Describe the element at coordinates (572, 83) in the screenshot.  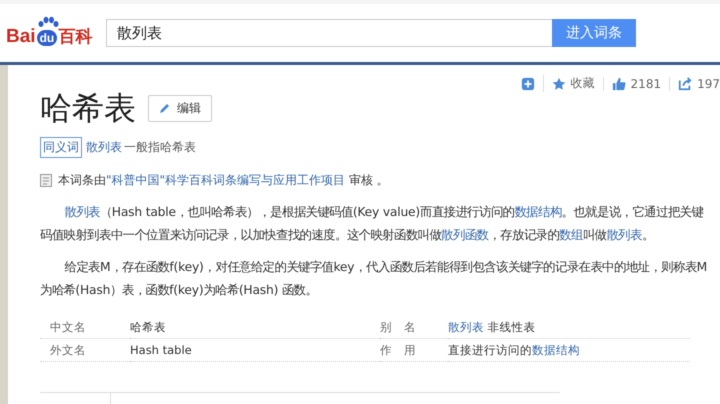
I see `star-button: 收藏` at that location.